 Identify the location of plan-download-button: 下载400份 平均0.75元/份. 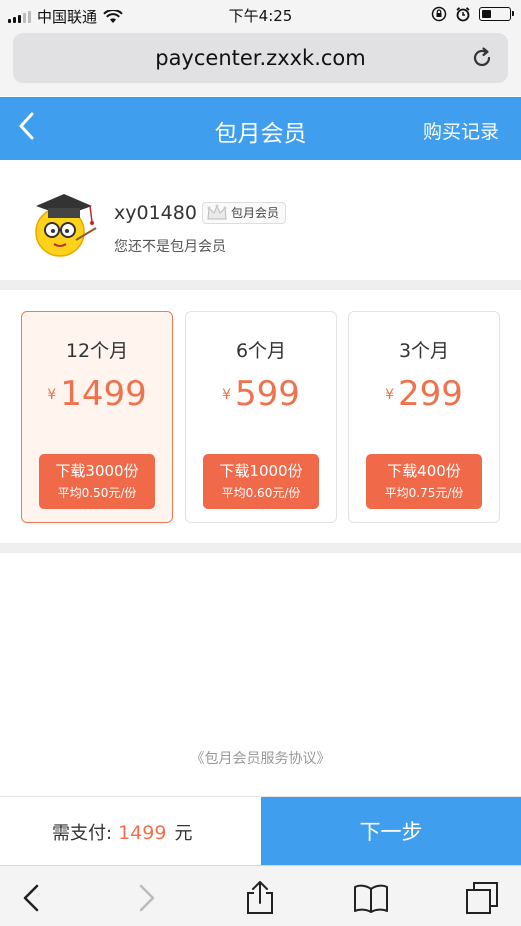
(424, 481).